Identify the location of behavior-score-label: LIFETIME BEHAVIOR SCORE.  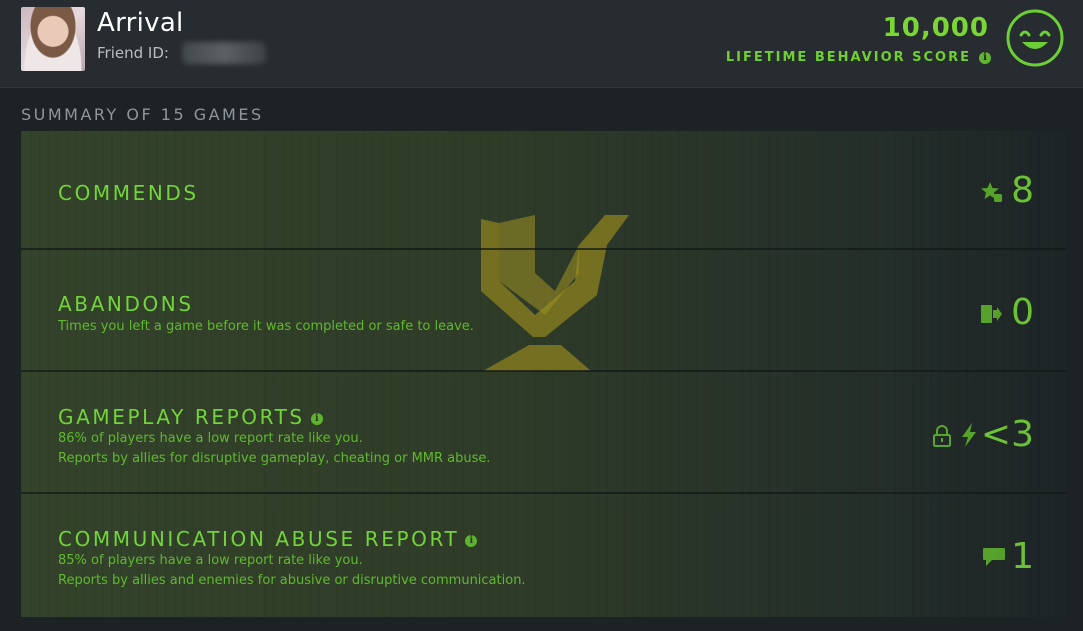
(848, 57).